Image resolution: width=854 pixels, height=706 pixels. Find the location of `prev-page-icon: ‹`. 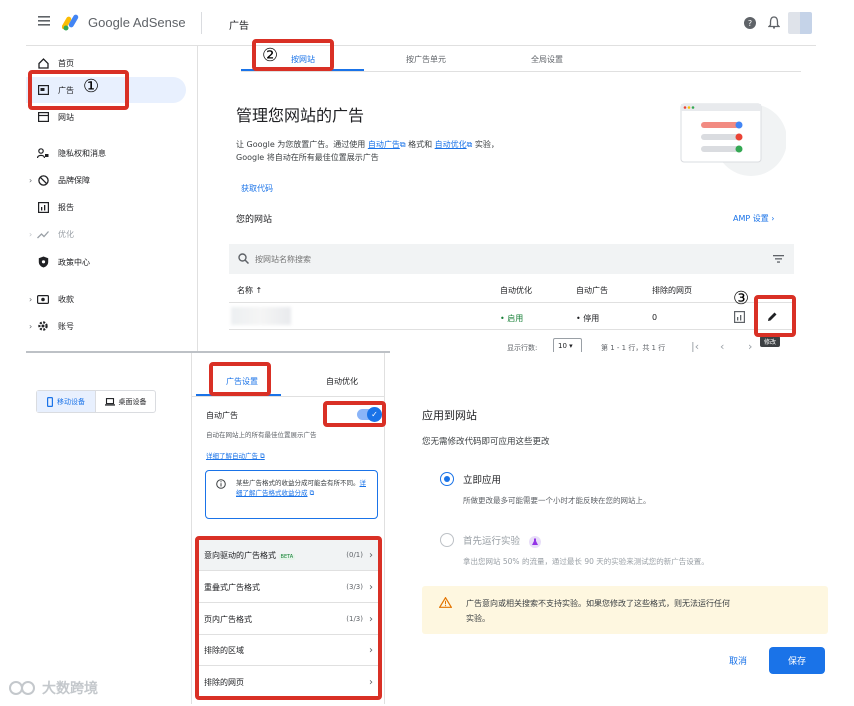

prev-page-icon: ‹ is located at coordinates (722, 346).